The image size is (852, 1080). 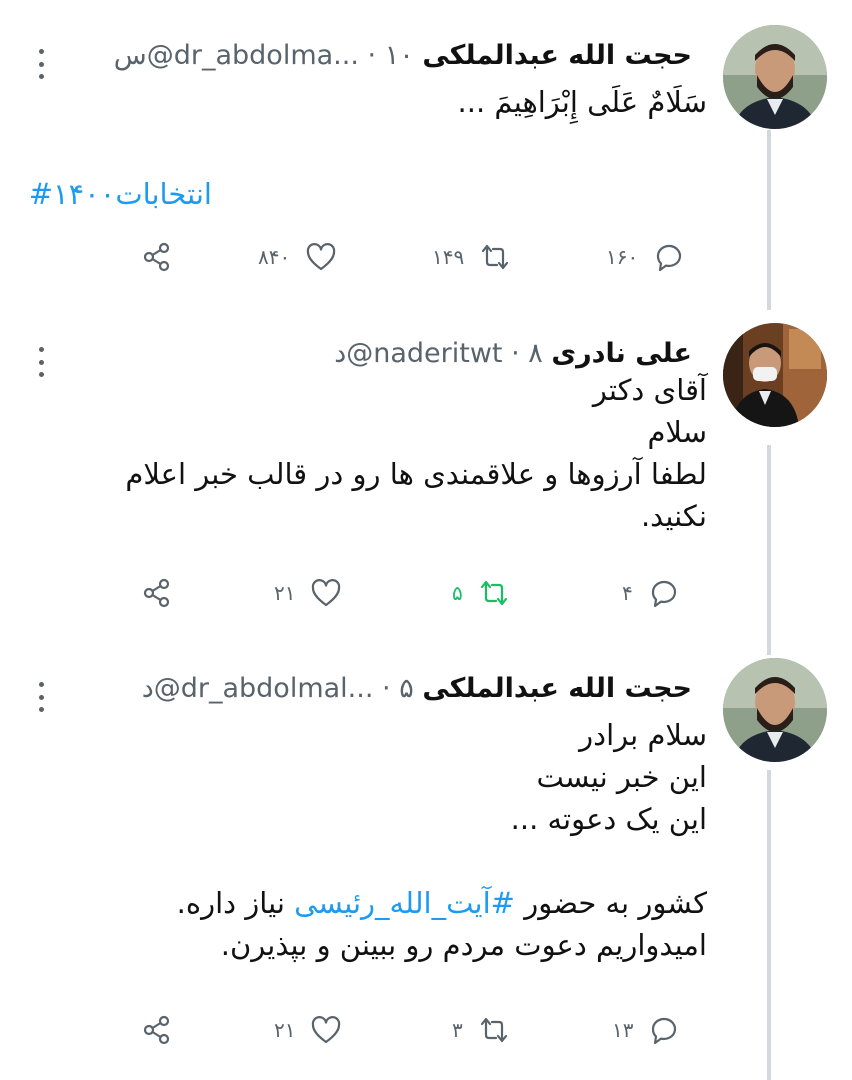 I want to click on tweet-line: امیدواریم دعوت مردم رو ببینن و بپذیرن., so click(x=463, y=945).